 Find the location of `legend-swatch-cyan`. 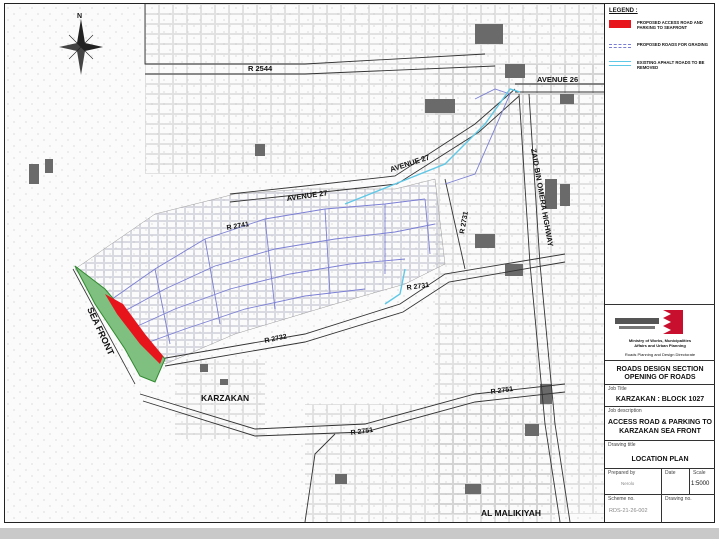

legend-swatch-cyan is located at coordinates (620, 63).